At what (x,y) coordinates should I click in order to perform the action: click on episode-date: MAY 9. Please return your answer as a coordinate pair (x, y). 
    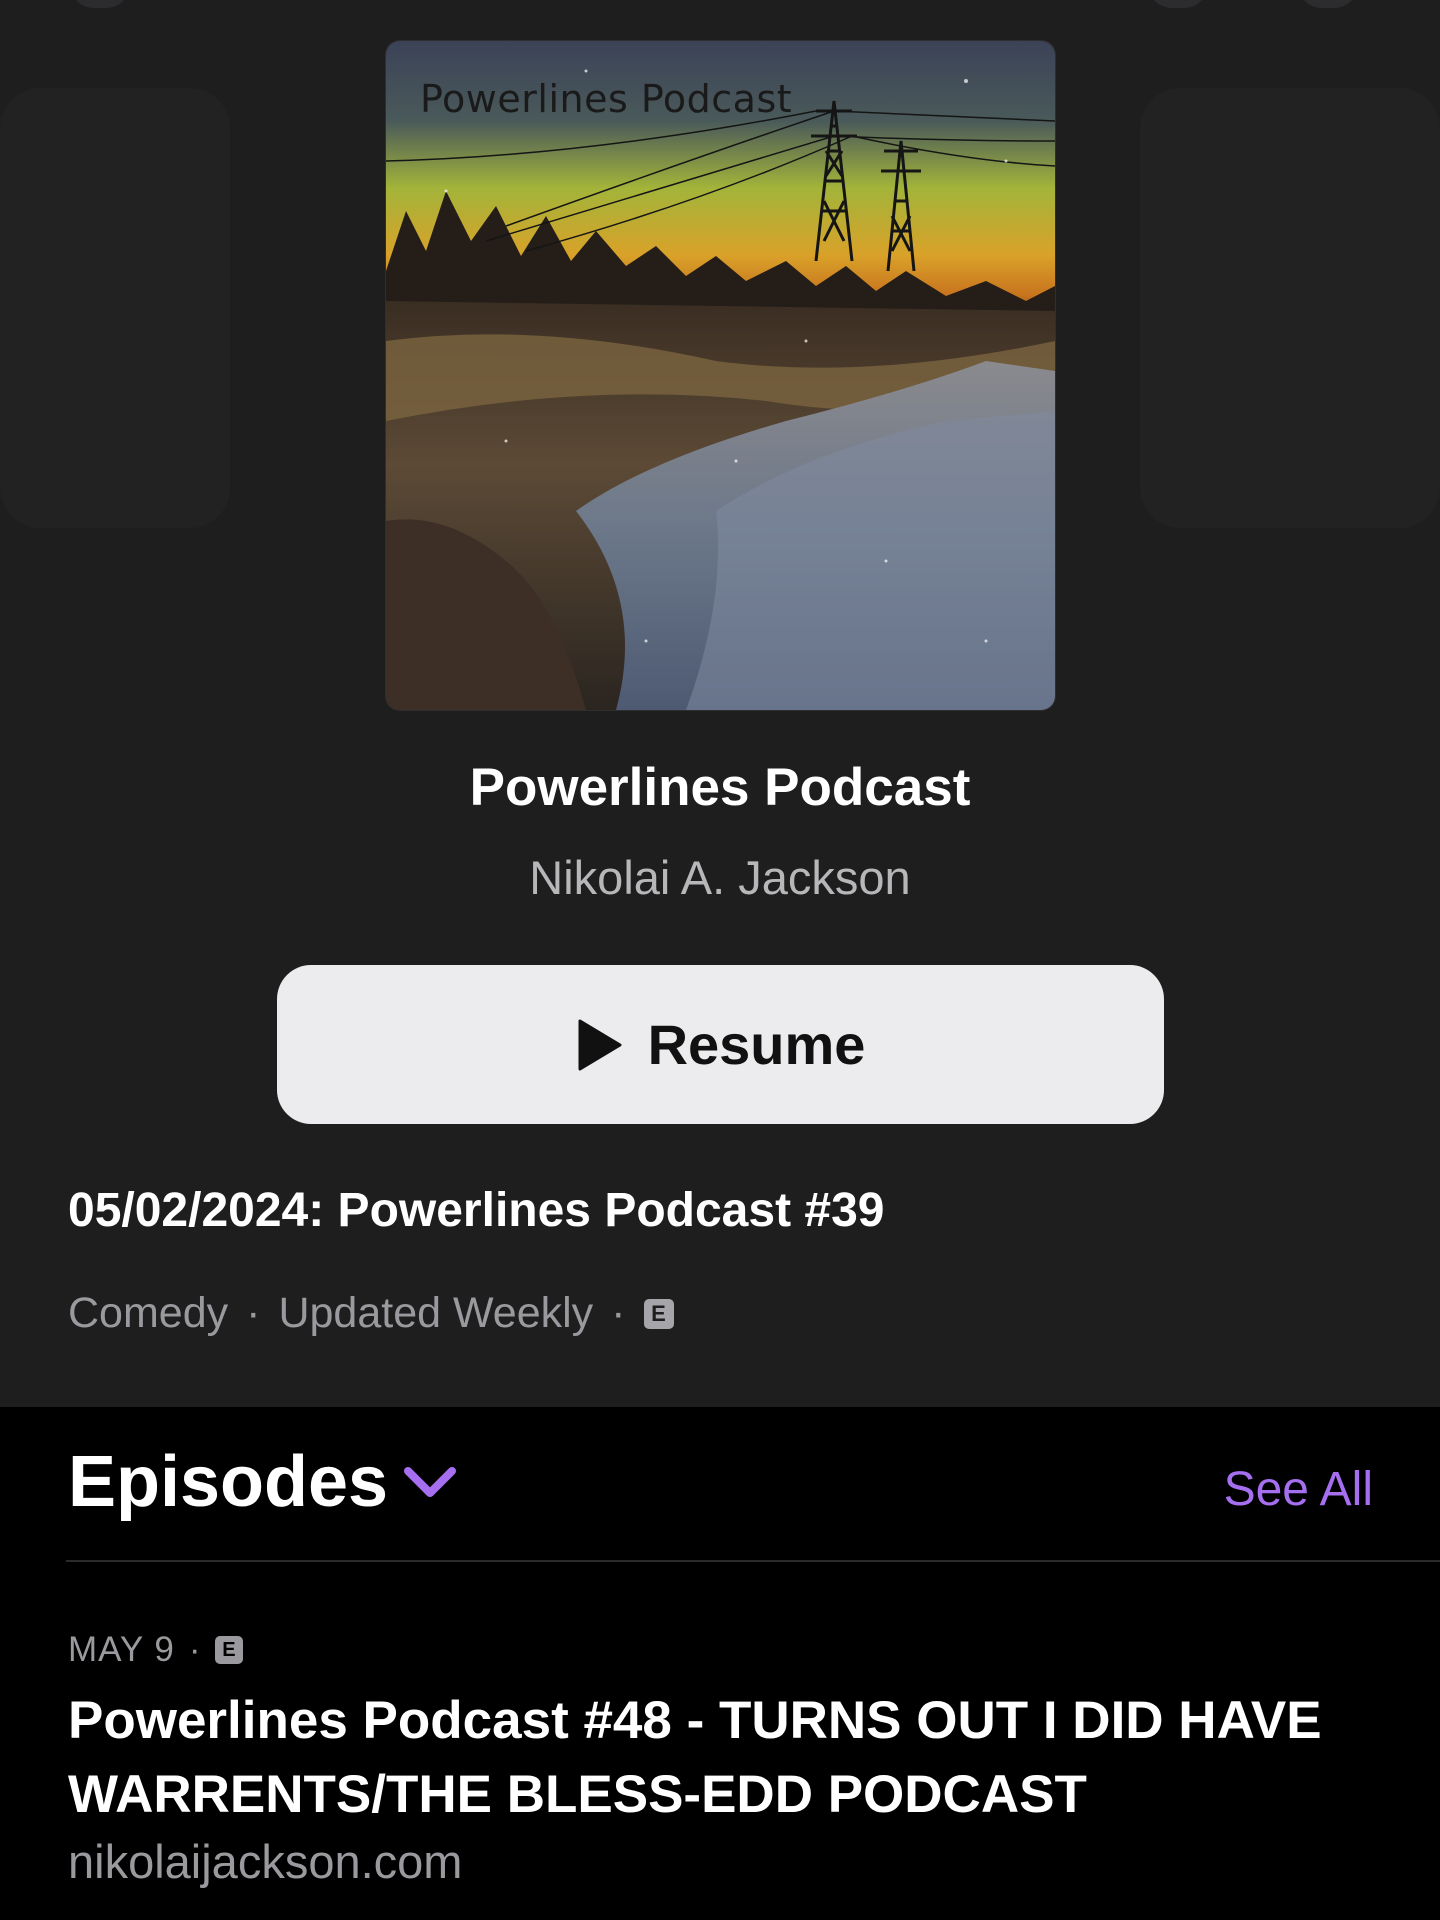
    Looking at the image, I should click on (121, 1649).